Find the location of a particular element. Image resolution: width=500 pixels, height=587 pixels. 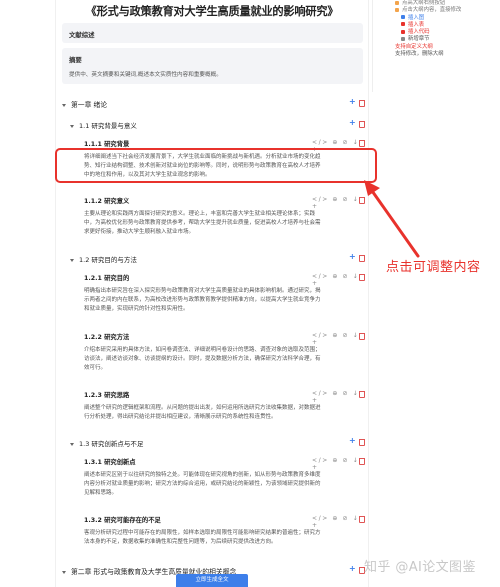

section-1-3-heading: 1.3 研究创新点与不足 is located at coordinates (106, 443).